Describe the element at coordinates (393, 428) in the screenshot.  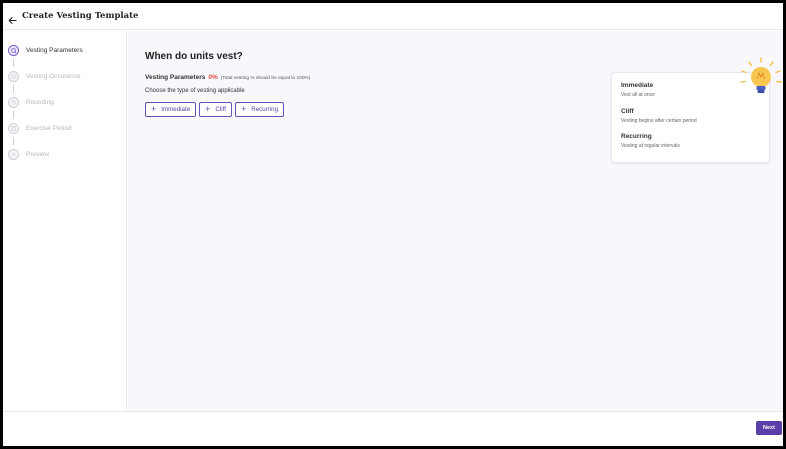
I see `footer: Next` at that location.